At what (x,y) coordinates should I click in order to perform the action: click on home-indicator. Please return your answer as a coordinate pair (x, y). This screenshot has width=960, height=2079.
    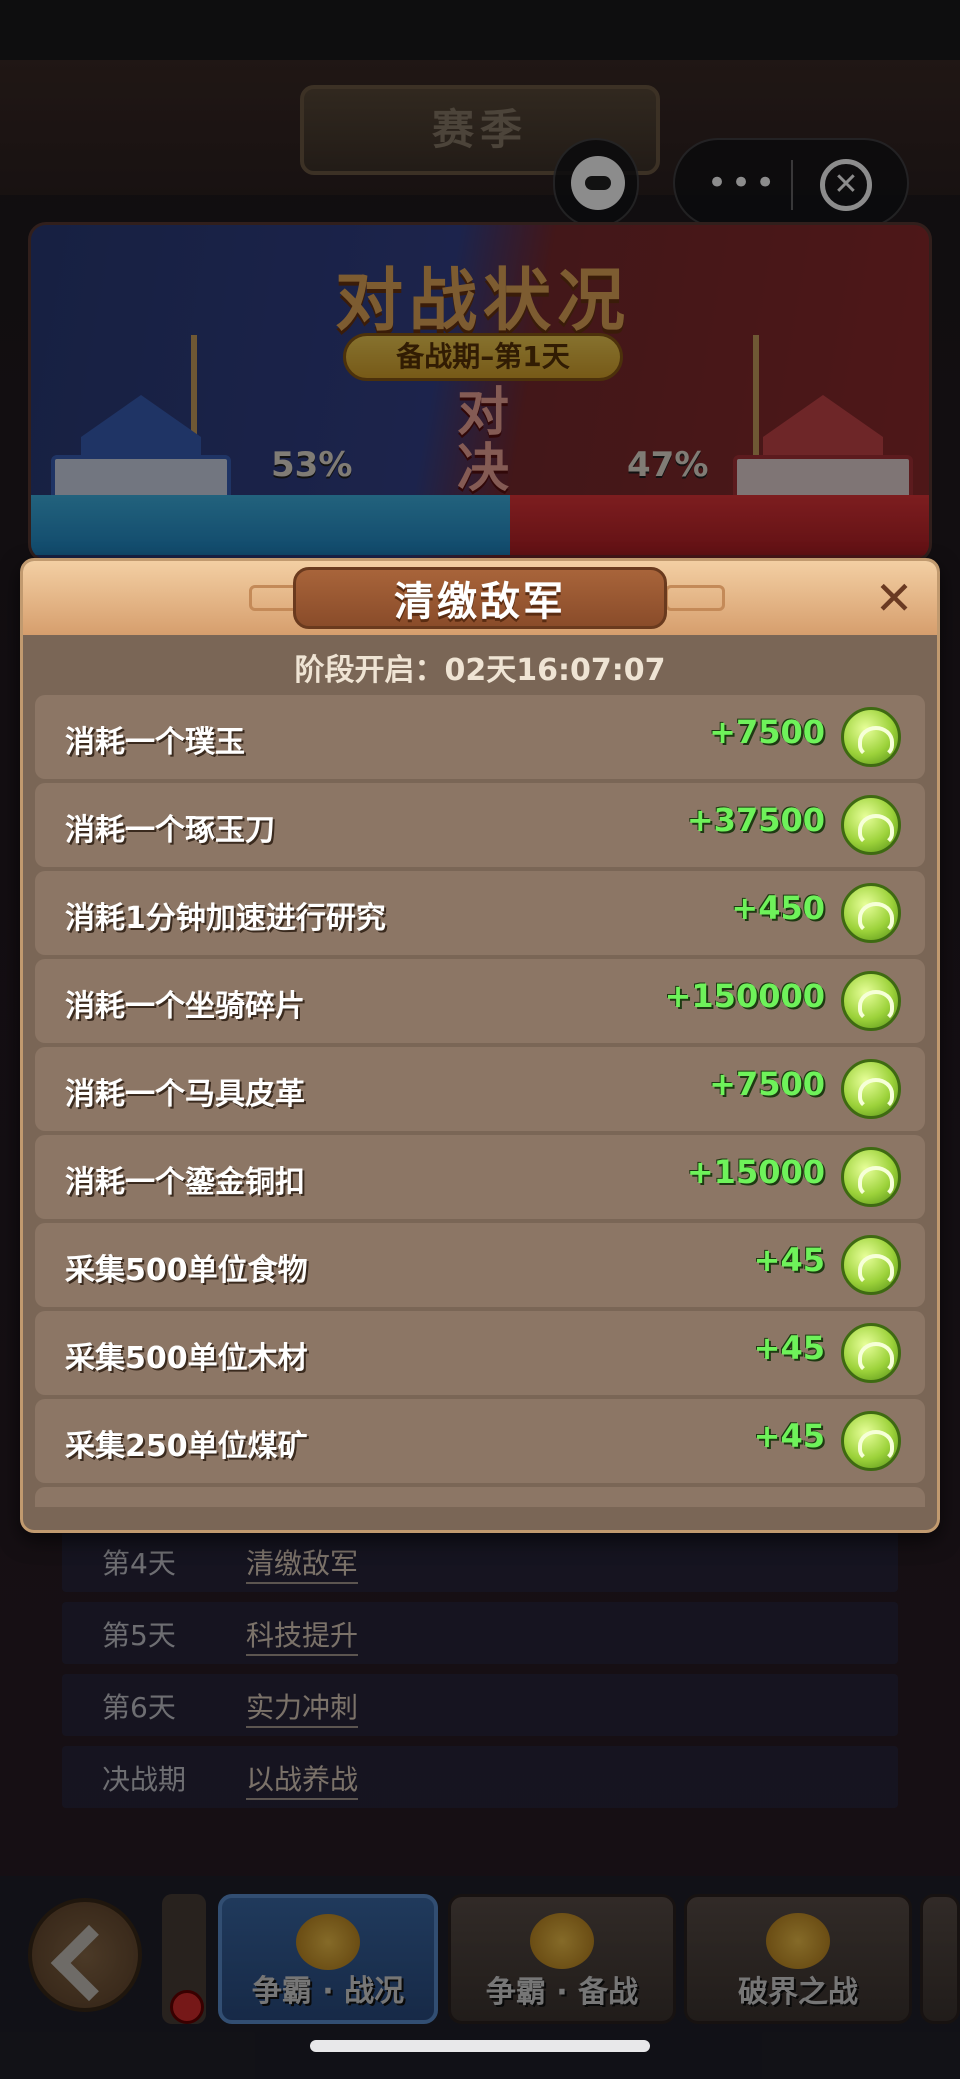
    Looking at the image, I should click on (480, 2046).